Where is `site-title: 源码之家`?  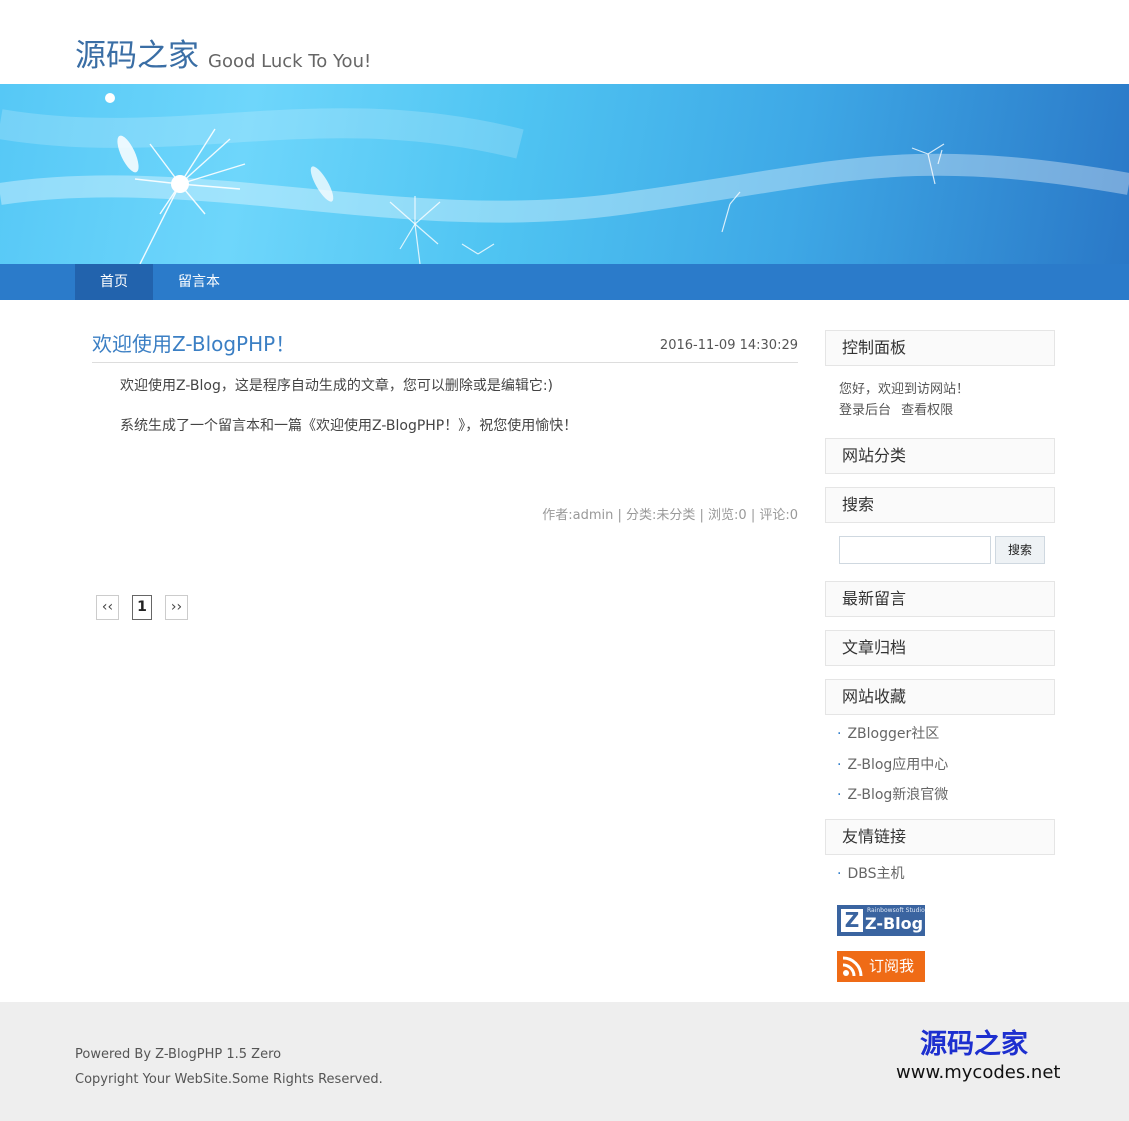 site-title: 源码之家 is located at coordinates (137, 56).